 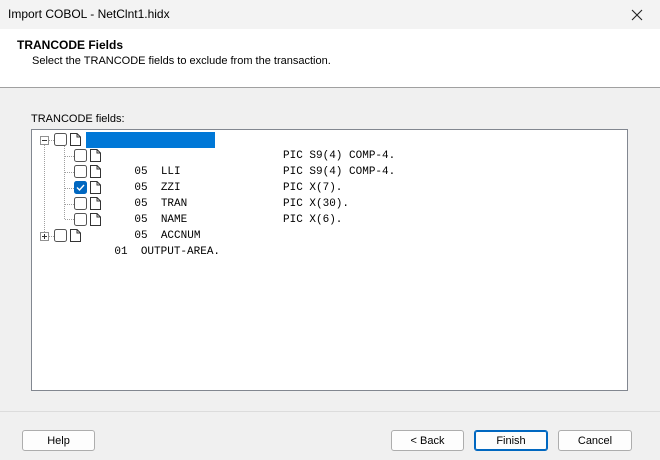 I want to click on node-pic: PIC X(30)., so click(x=316, y=204).